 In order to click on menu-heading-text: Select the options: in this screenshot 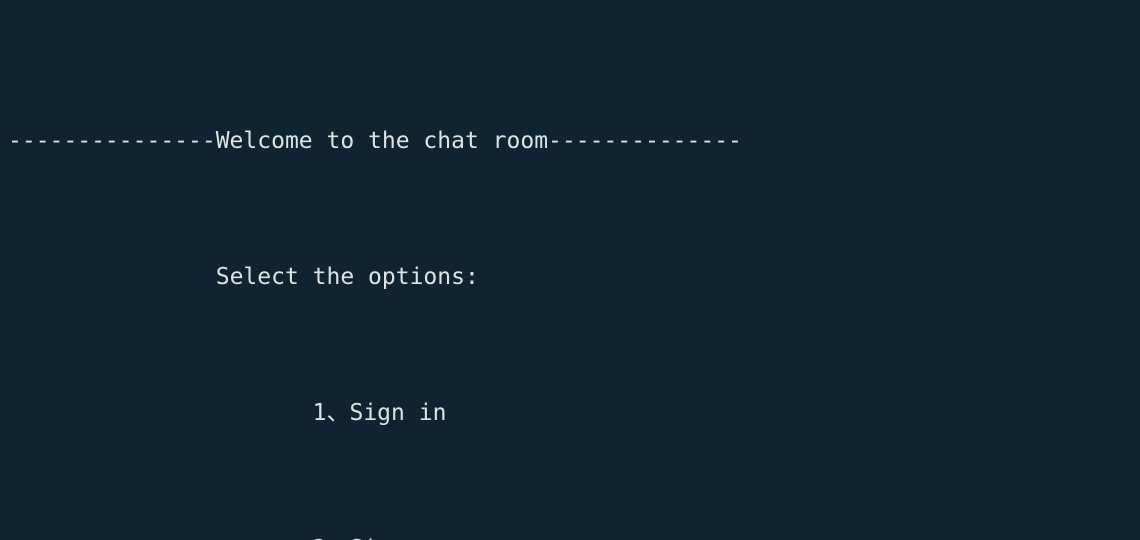, I will do `click(347, 277)`.